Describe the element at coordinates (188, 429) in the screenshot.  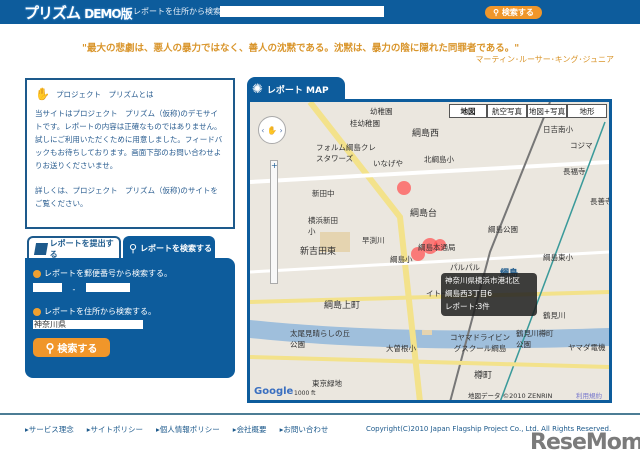
I see `footer-link: ▸個人情報ポリシー` at that location.